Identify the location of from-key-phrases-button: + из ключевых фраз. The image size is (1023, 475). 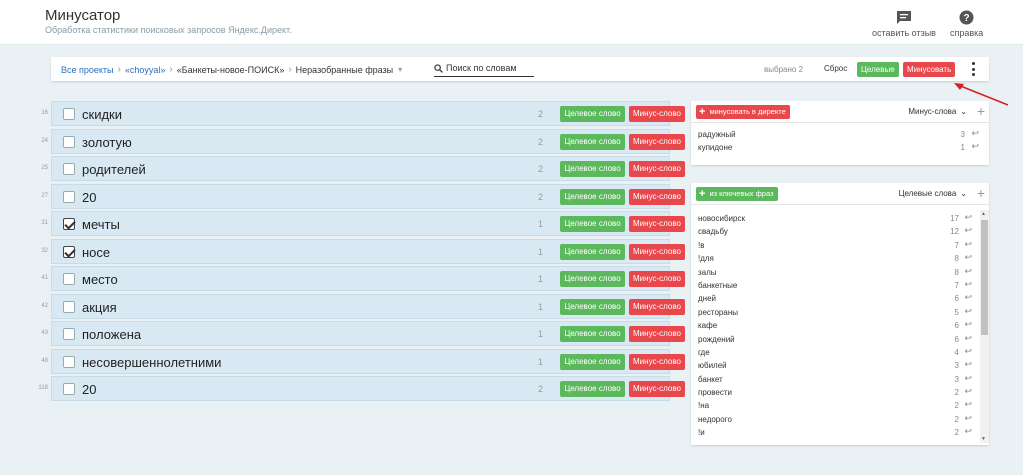
(737, 194).